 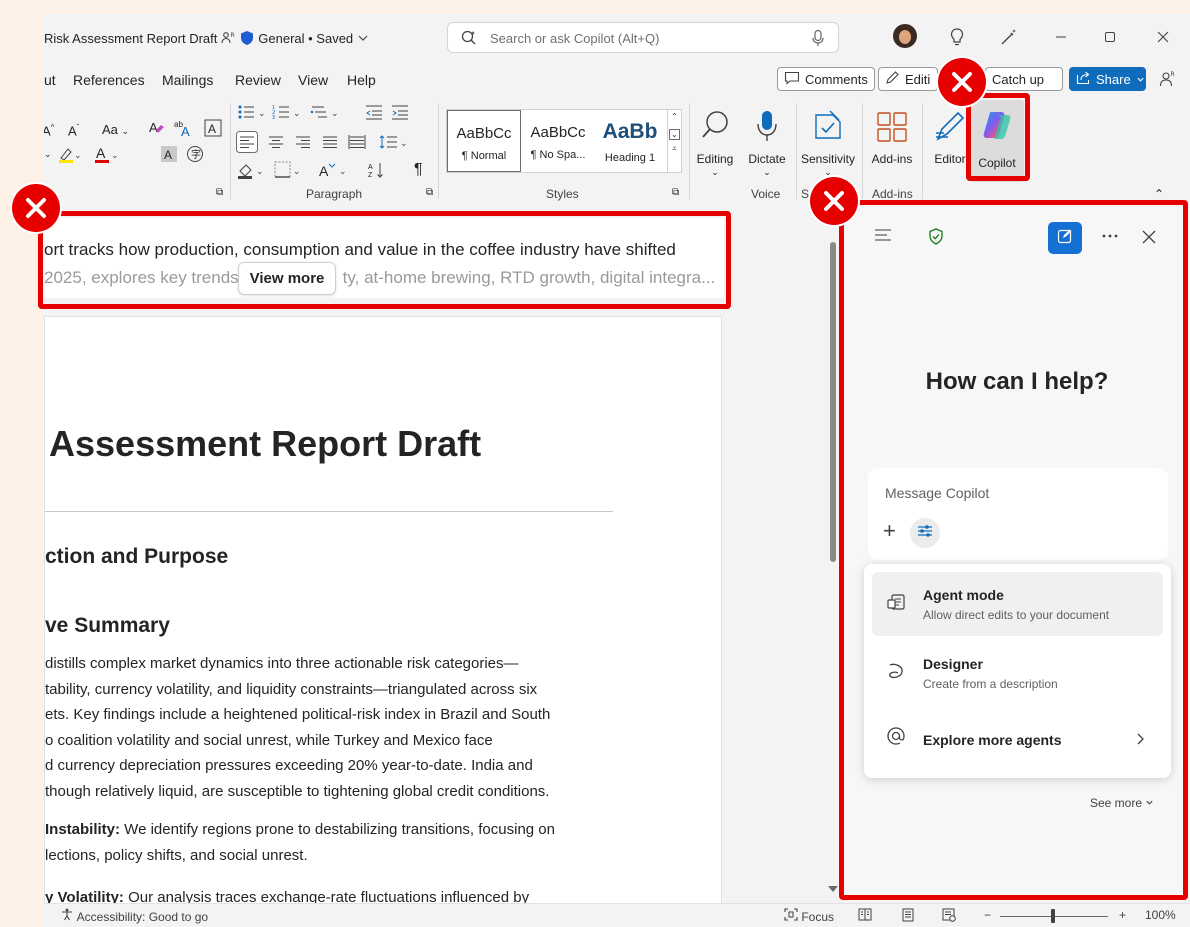 I want to click on zoom-slider-thumb, so click(x=1053, y=916).